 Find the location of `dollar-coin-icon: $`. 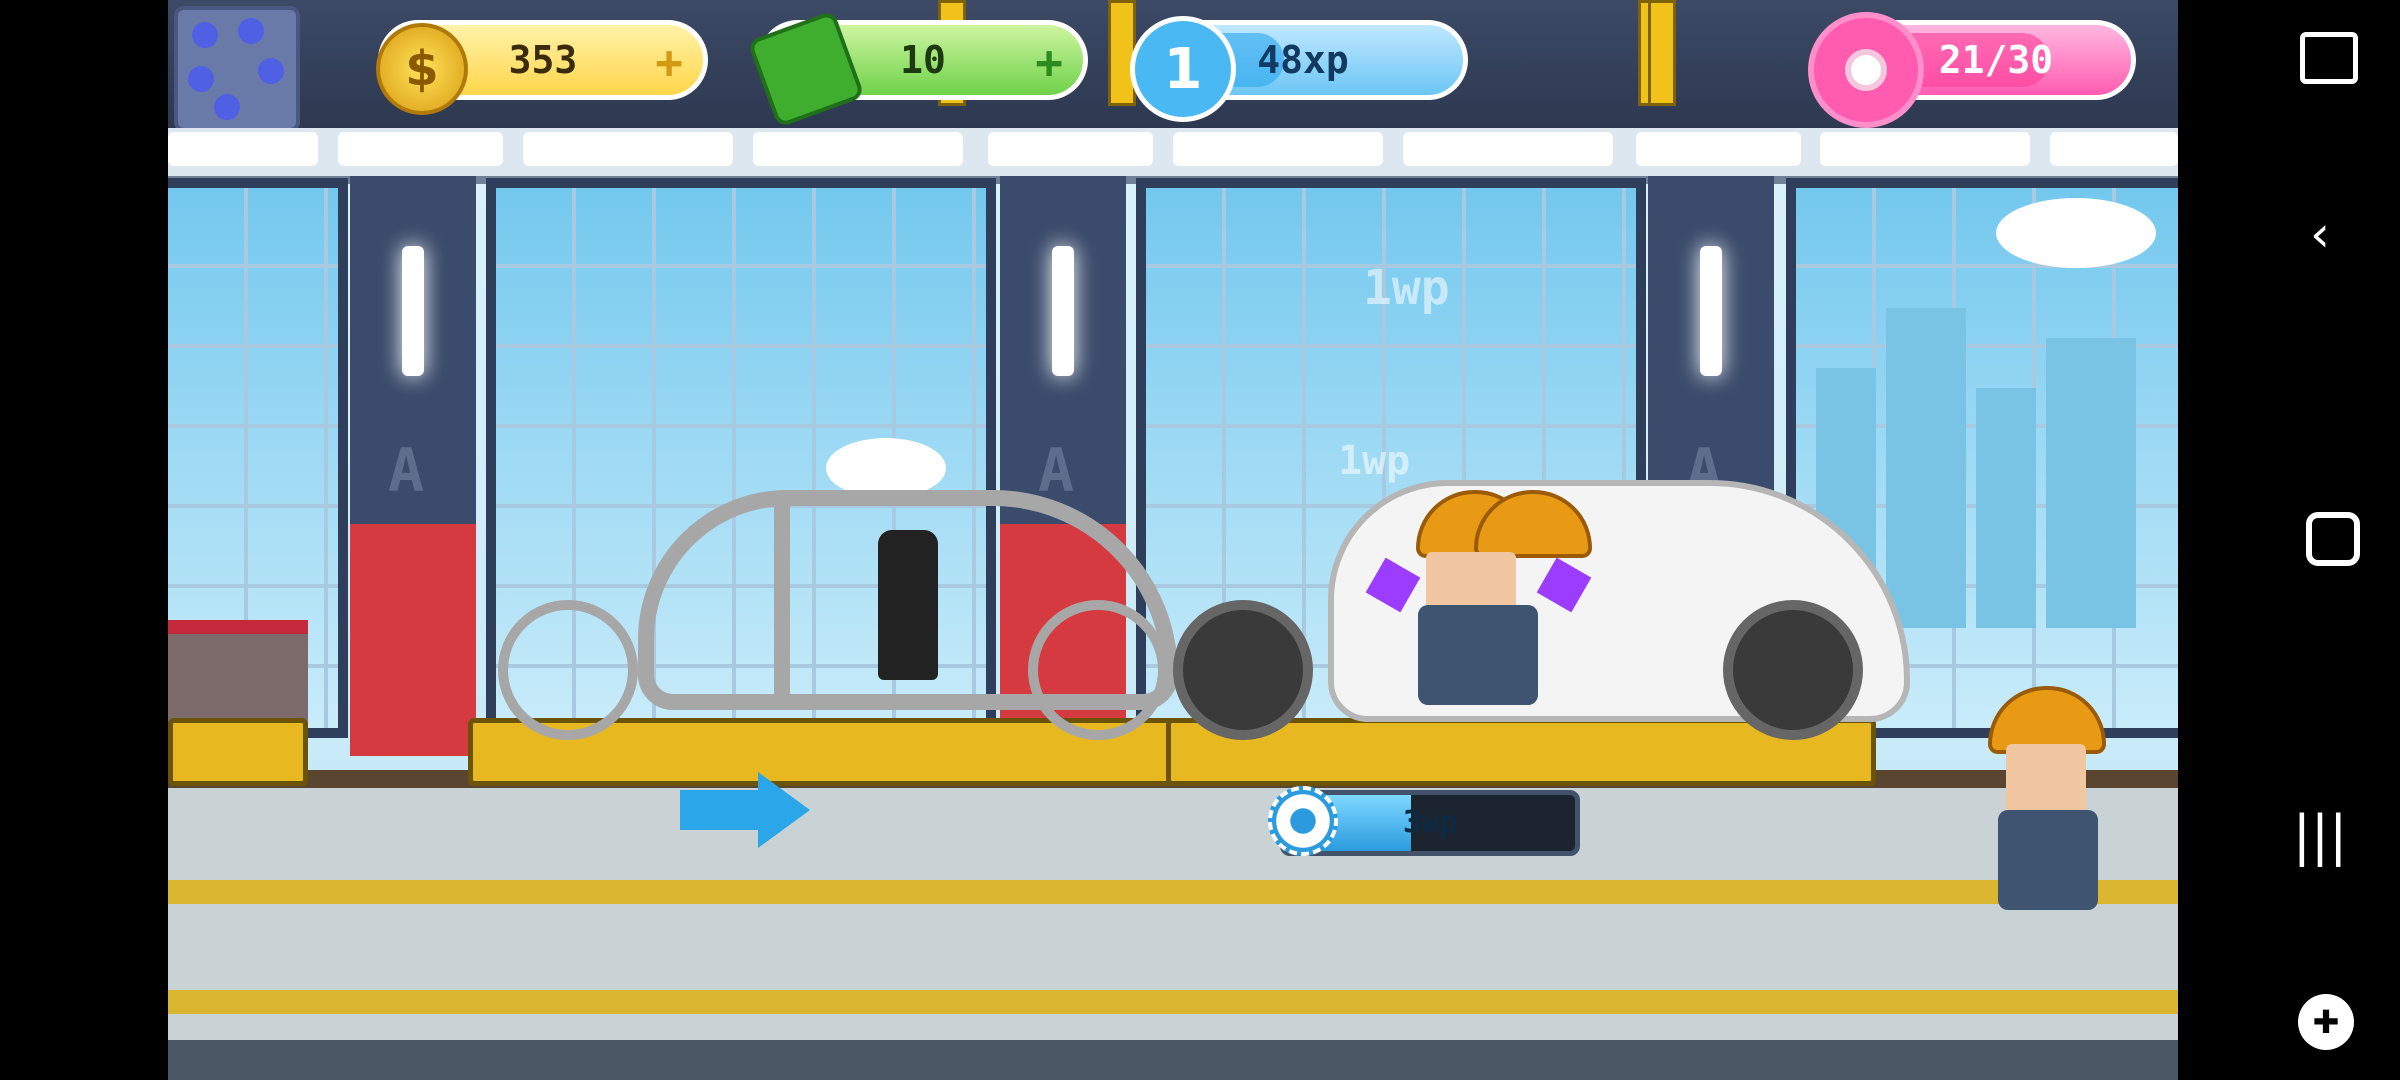

dollar-coin-icon: $ is located at coordinates (422, 69).